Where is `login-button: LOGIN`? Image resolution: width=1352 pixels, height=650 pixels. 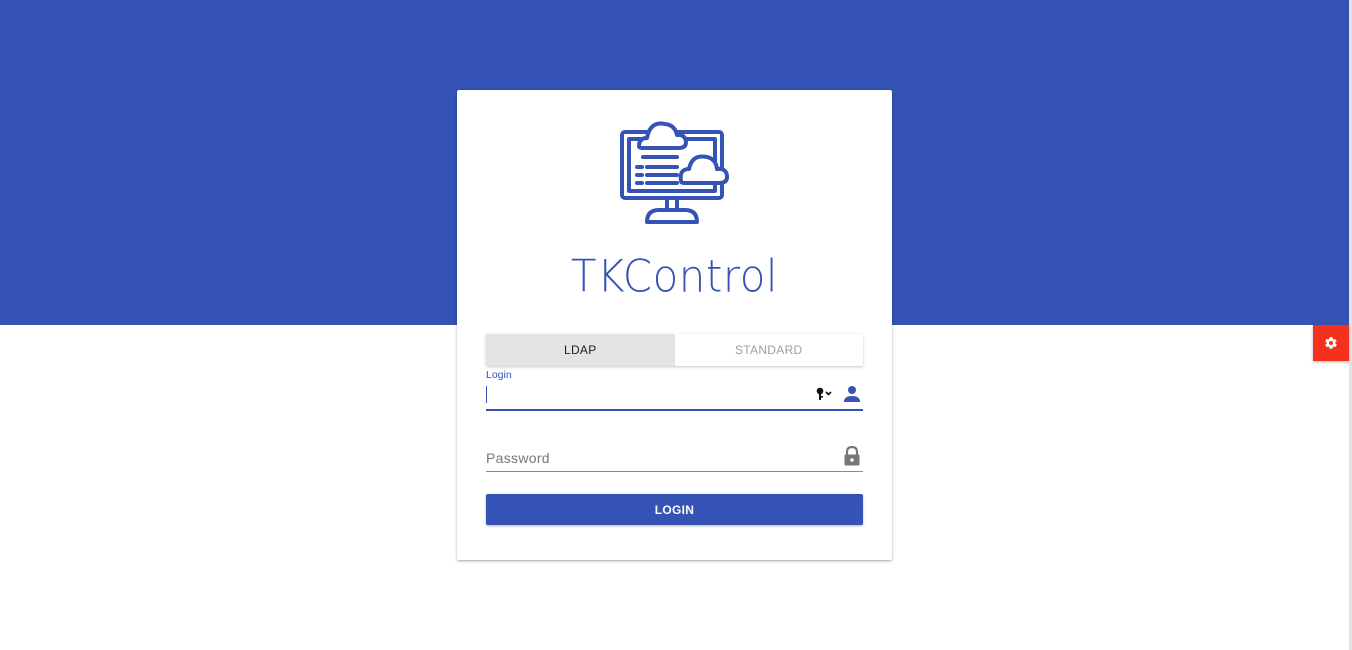
login-button: LOGIN is located at coordinates (674, 509).